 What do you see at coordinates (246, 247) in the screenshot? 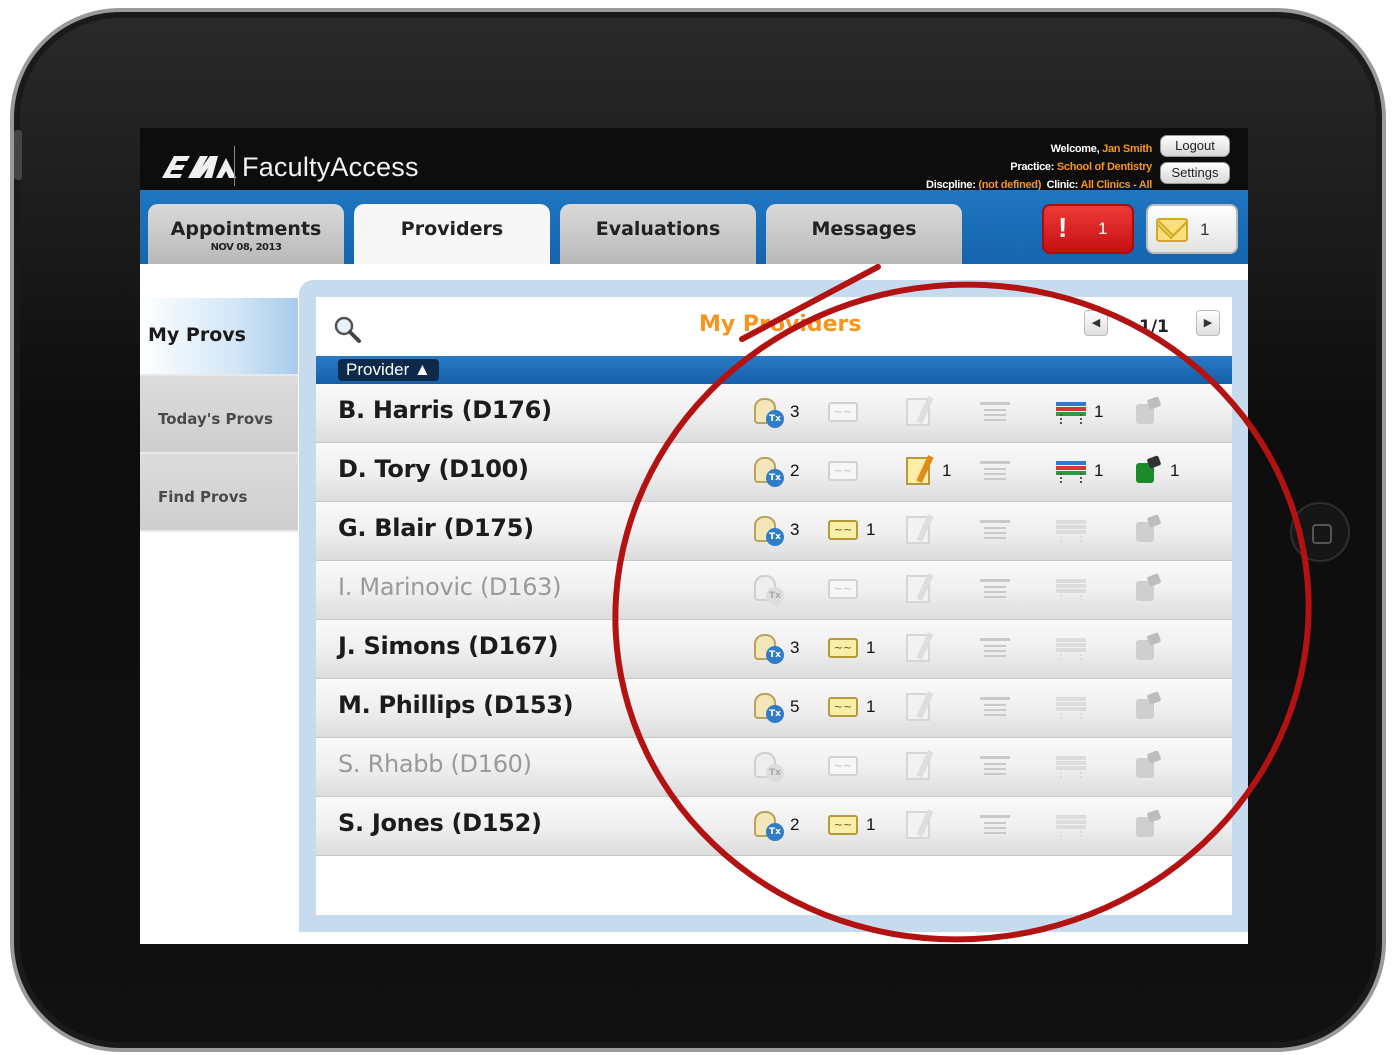
I see `tab-appointments-date: NOV 08, 2013` at bounding box center [246, 247].